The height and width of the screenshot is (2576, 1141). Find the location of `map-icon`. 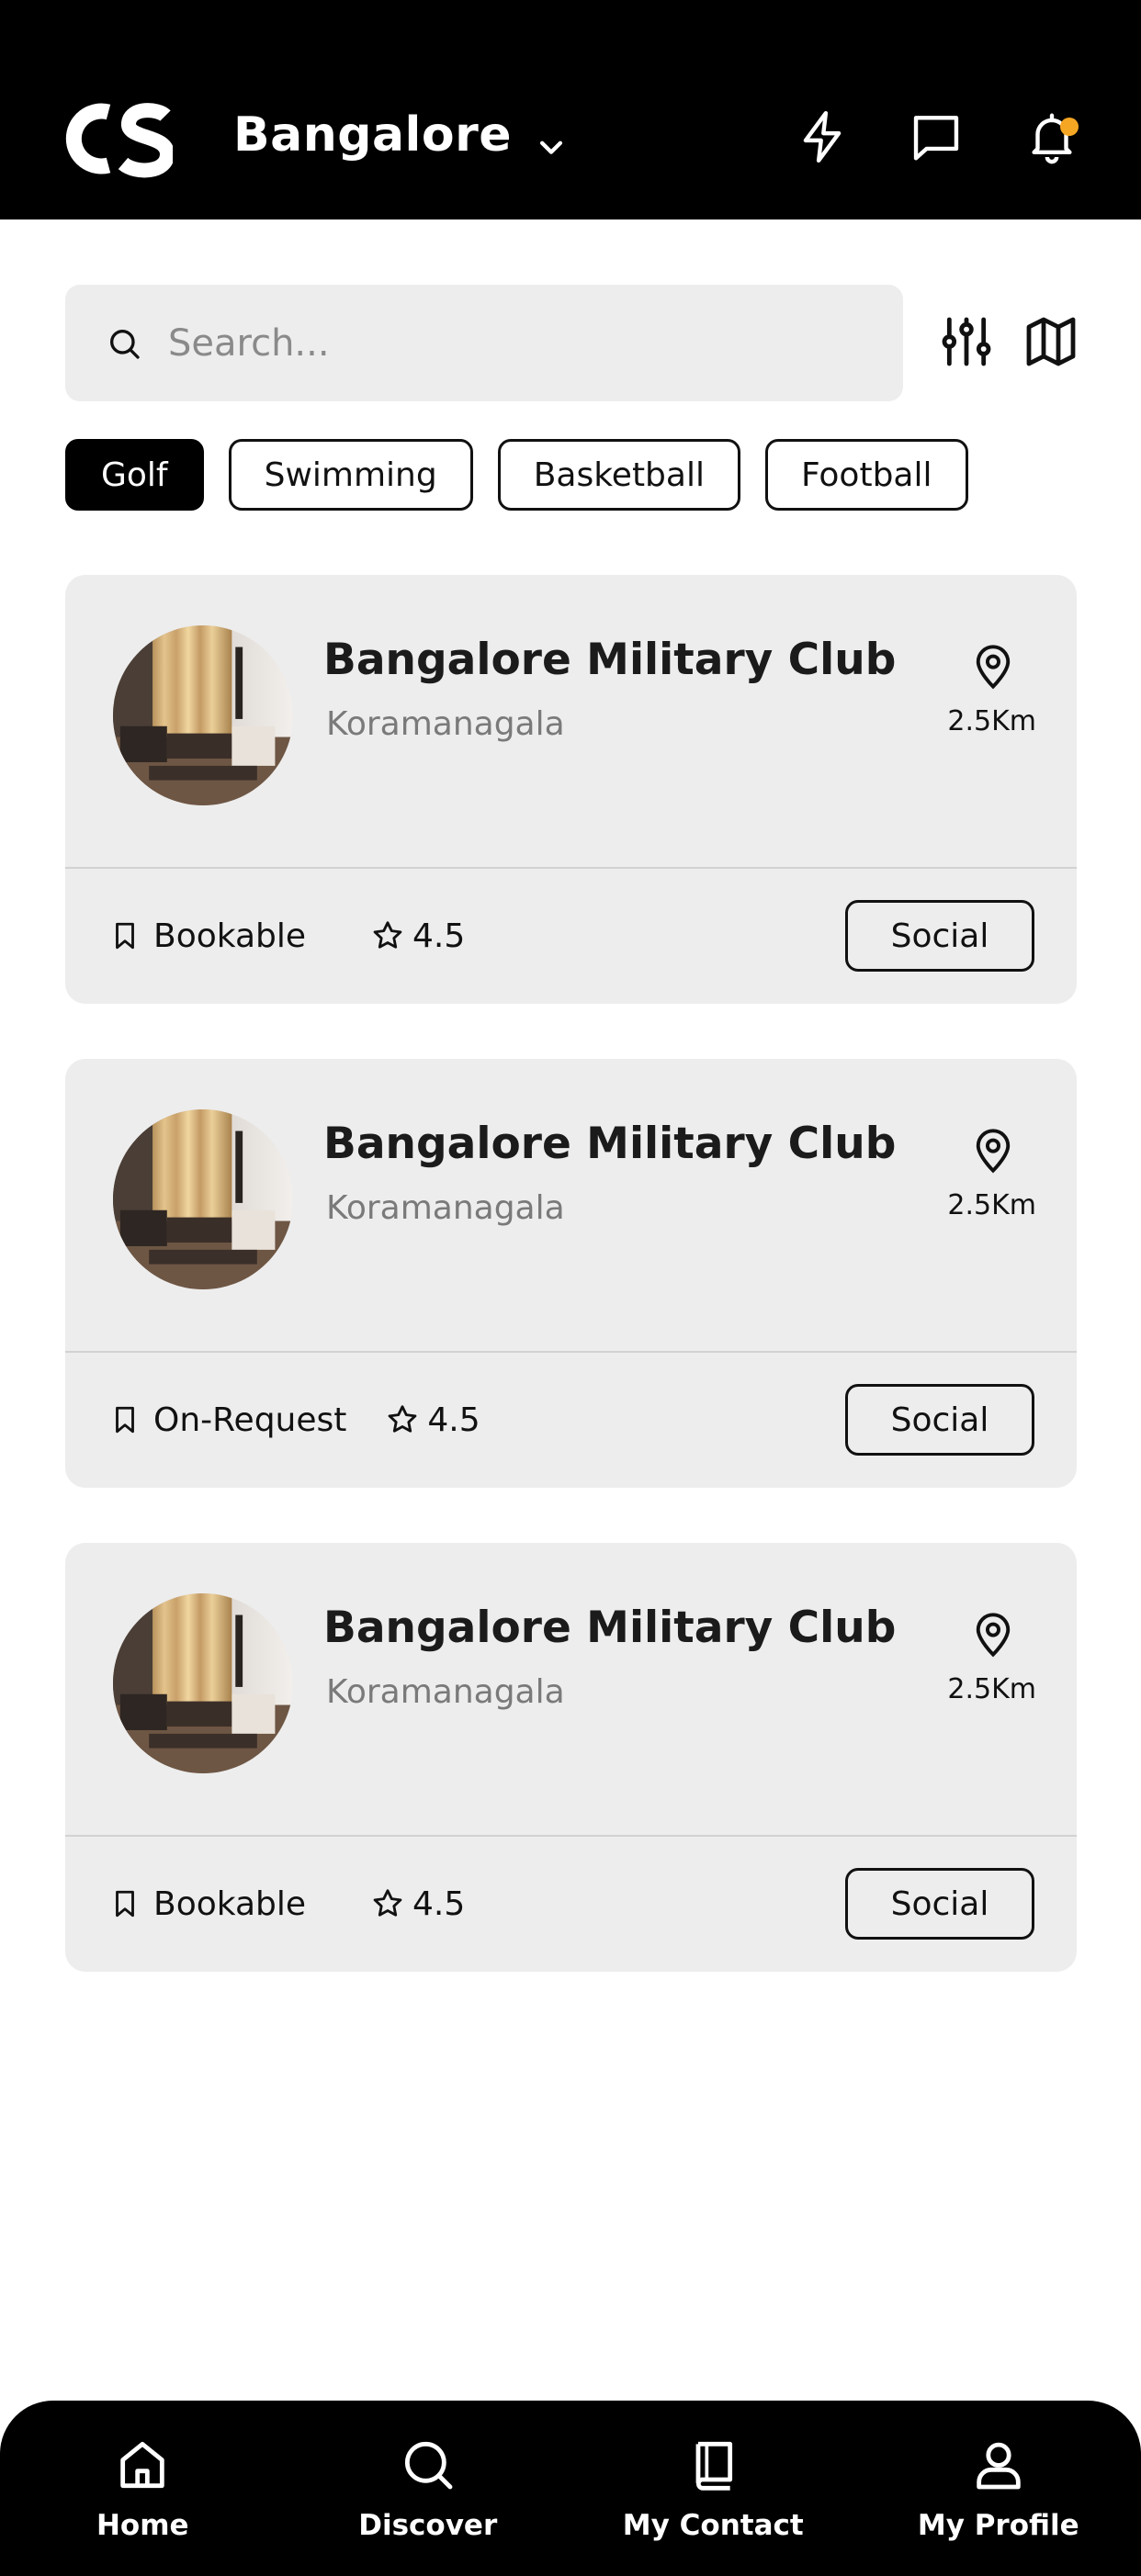

map-icon is located at coordinates (1051, 341).